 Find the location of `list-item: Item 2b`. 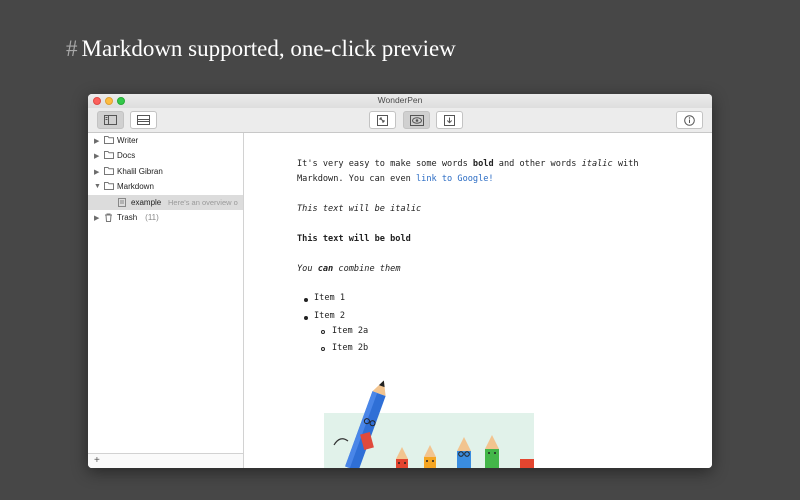

list-item: Item 2b is located at coordinates (350, 348).